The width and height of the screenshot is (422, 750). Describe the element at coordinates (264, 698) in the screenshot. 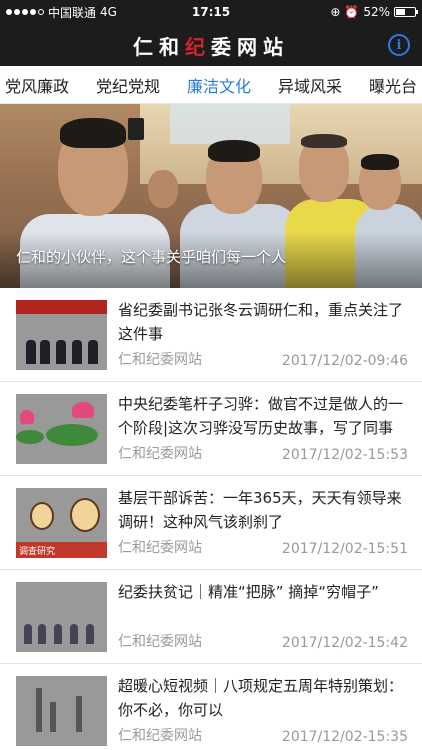

I see `news-title: 超暖心短视频｜八项规定五周年特别策划：你不必，你可以` at that location.